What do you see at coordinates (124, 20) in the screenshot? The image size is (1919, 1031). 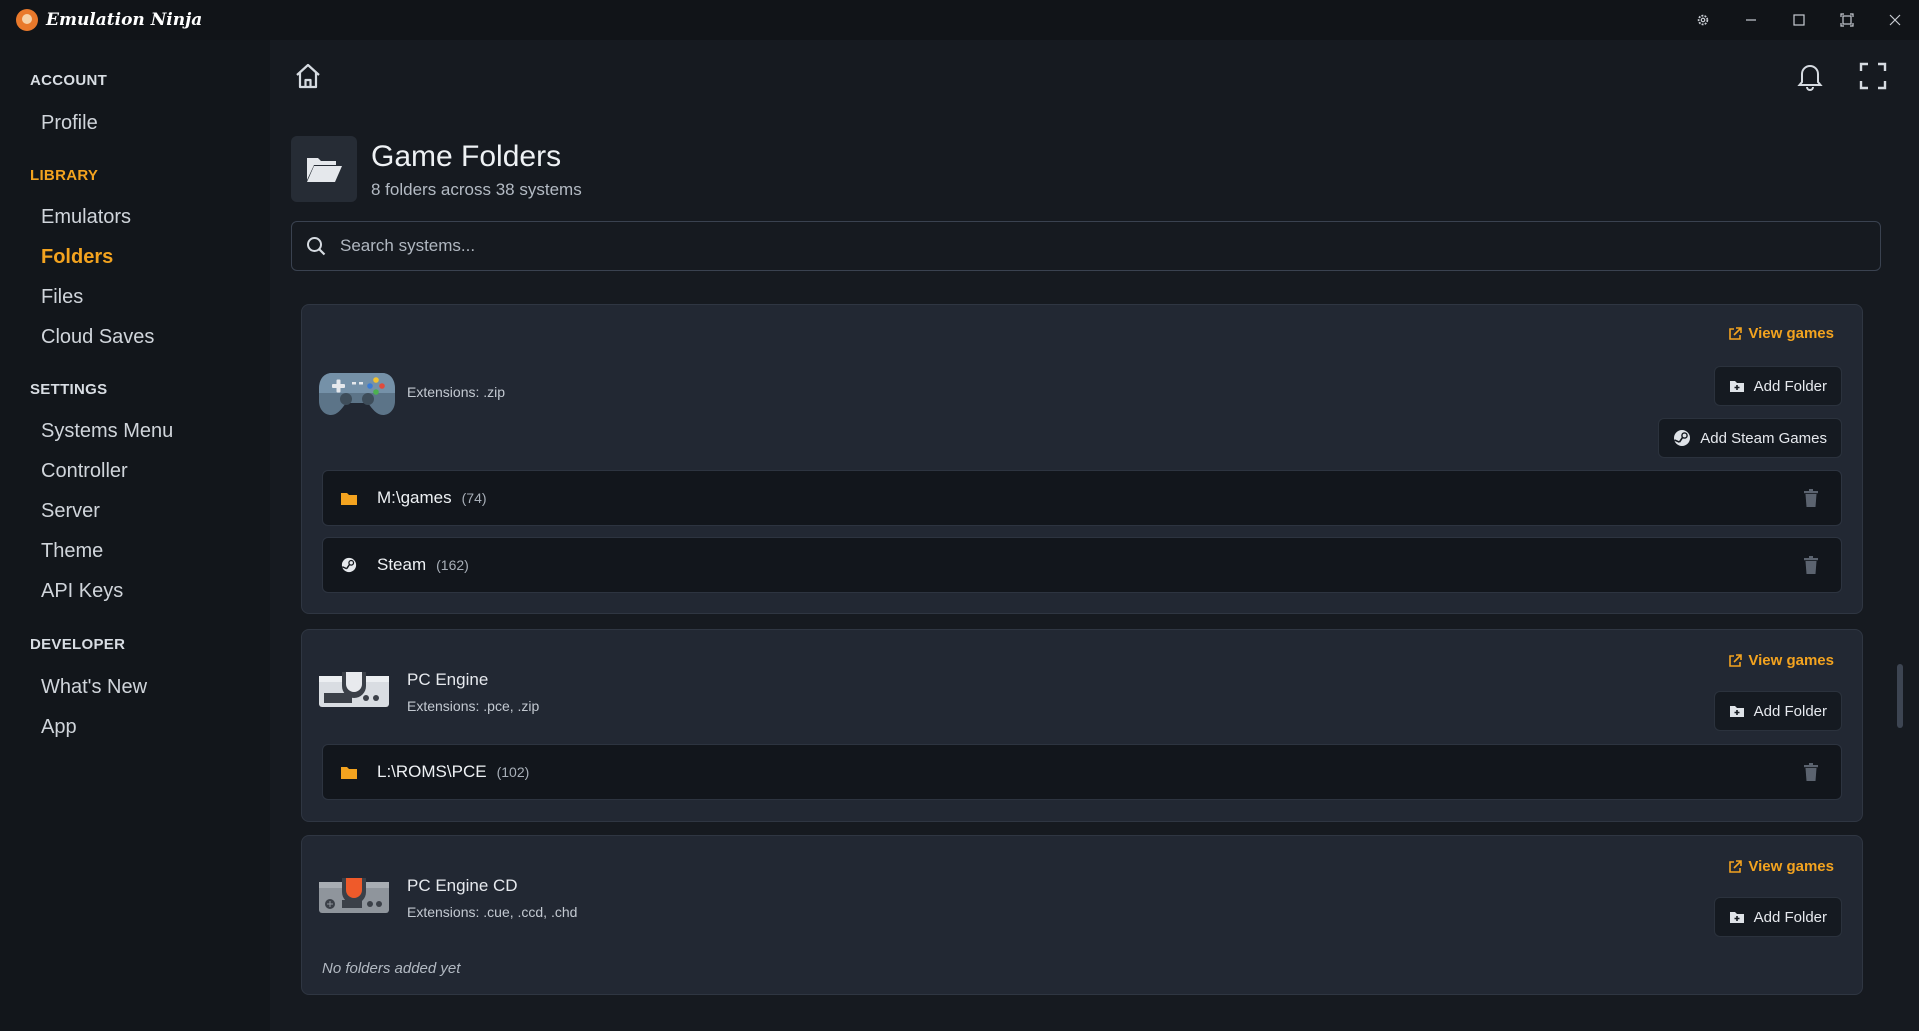 I see `app-name: Emulation Ninja` at bounding box center [124, 20].